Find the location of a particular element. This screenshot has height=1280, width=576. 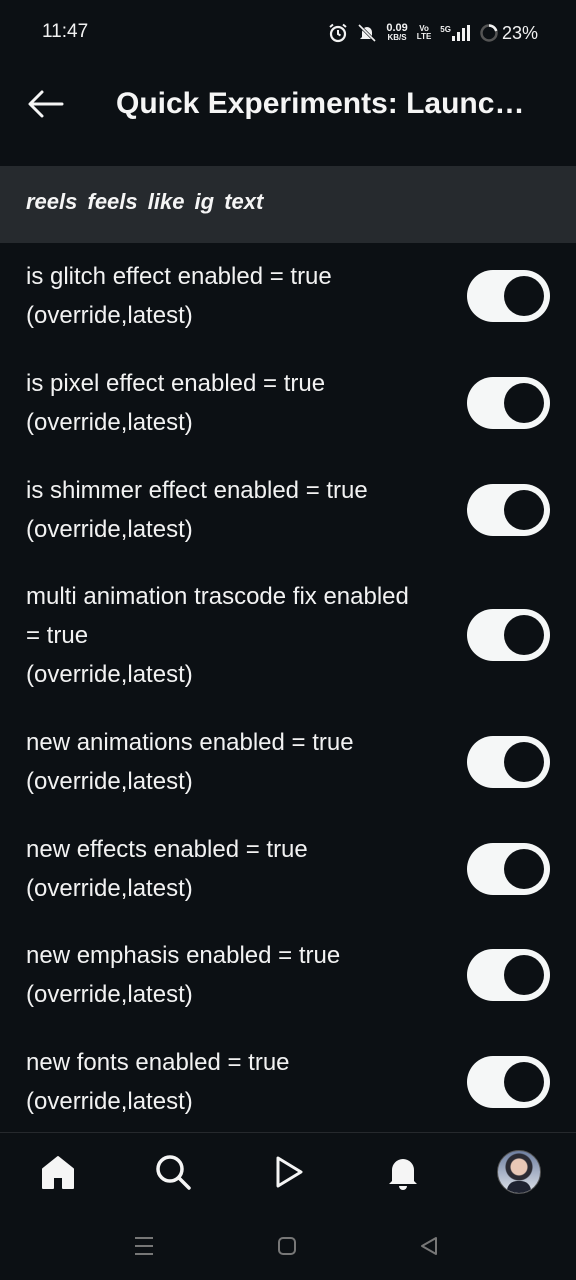

home-square-icon is located at coordinates (287, 1246).